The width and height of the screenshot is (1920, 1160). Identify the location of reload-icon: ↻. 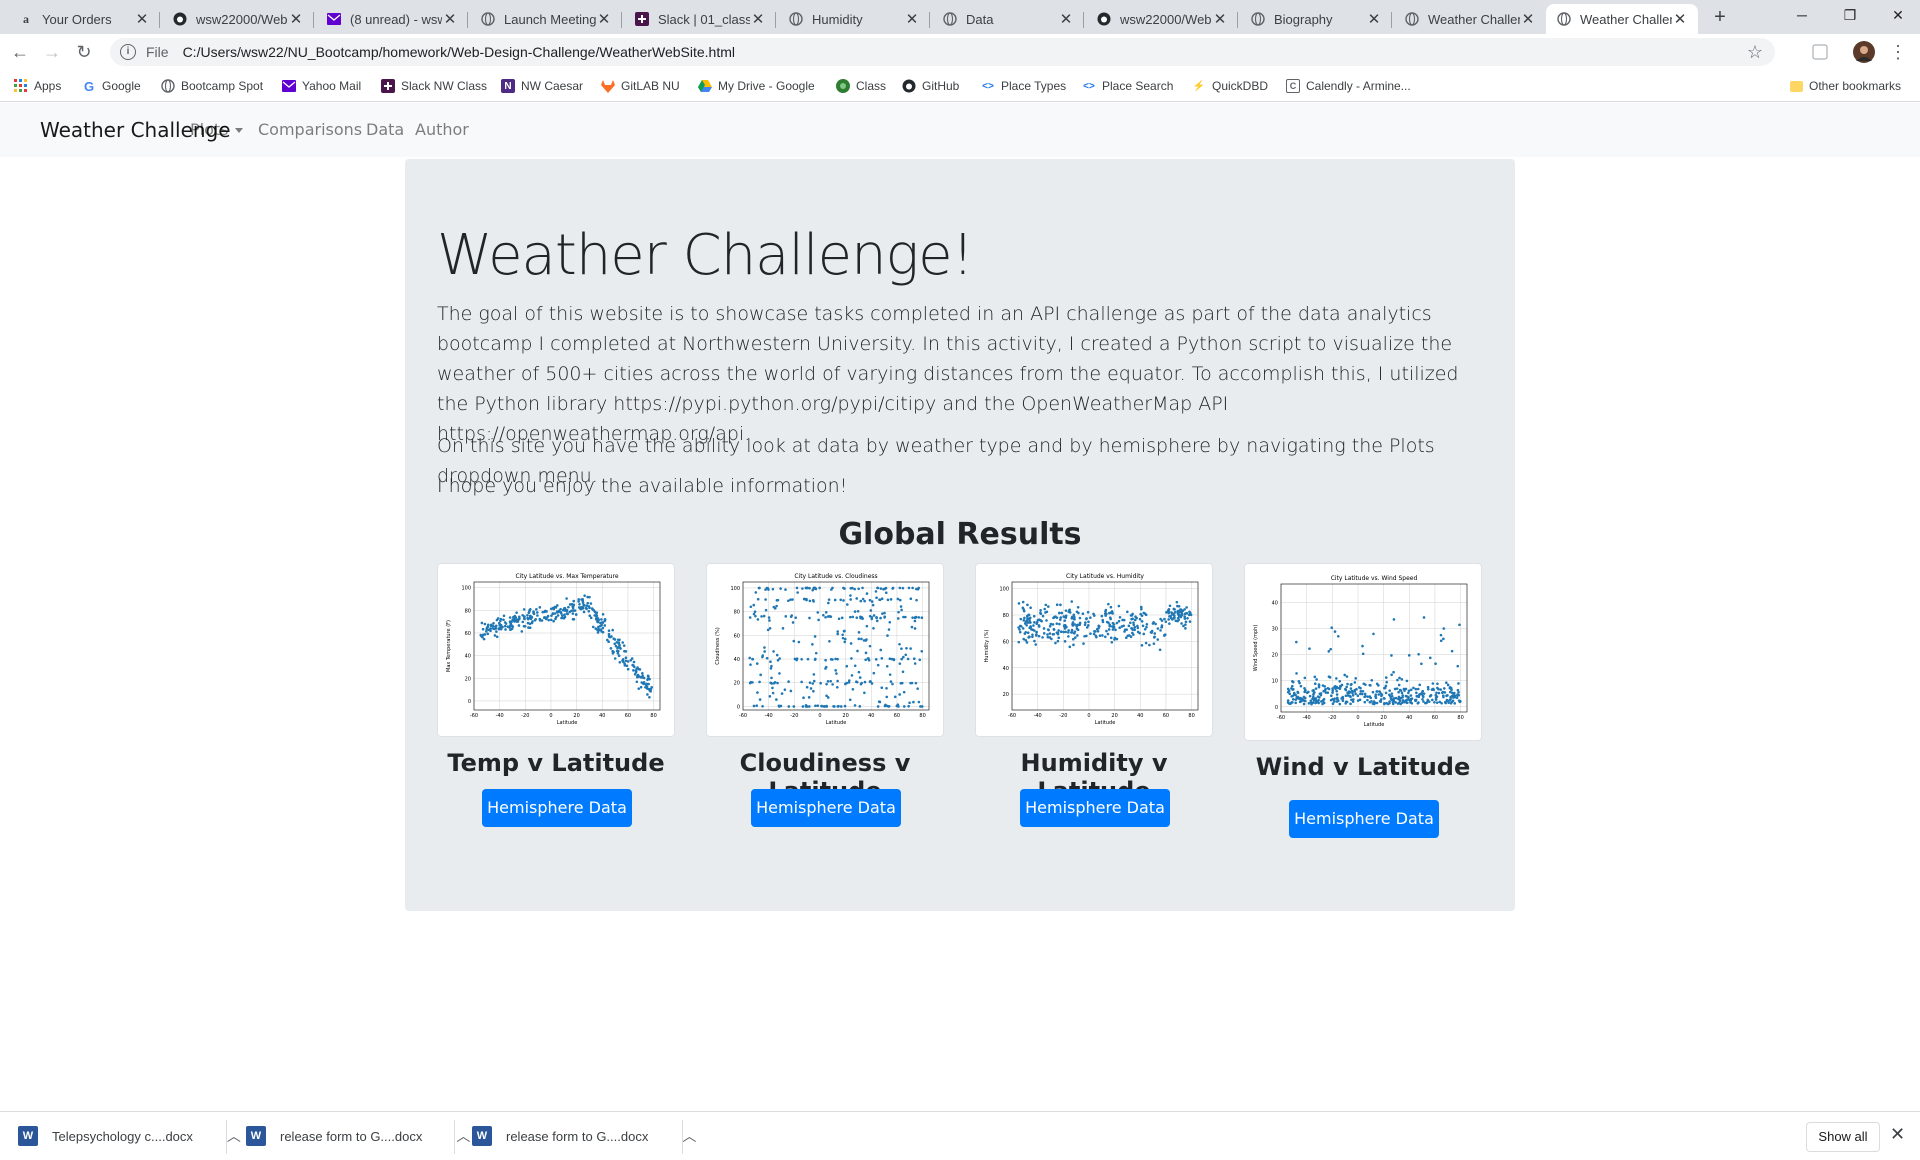
(84, 52).